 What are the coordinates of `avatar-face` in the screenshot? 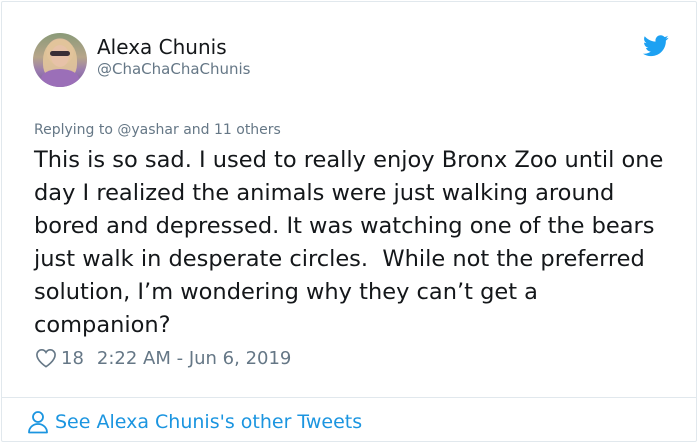 It's located at (60, 56).